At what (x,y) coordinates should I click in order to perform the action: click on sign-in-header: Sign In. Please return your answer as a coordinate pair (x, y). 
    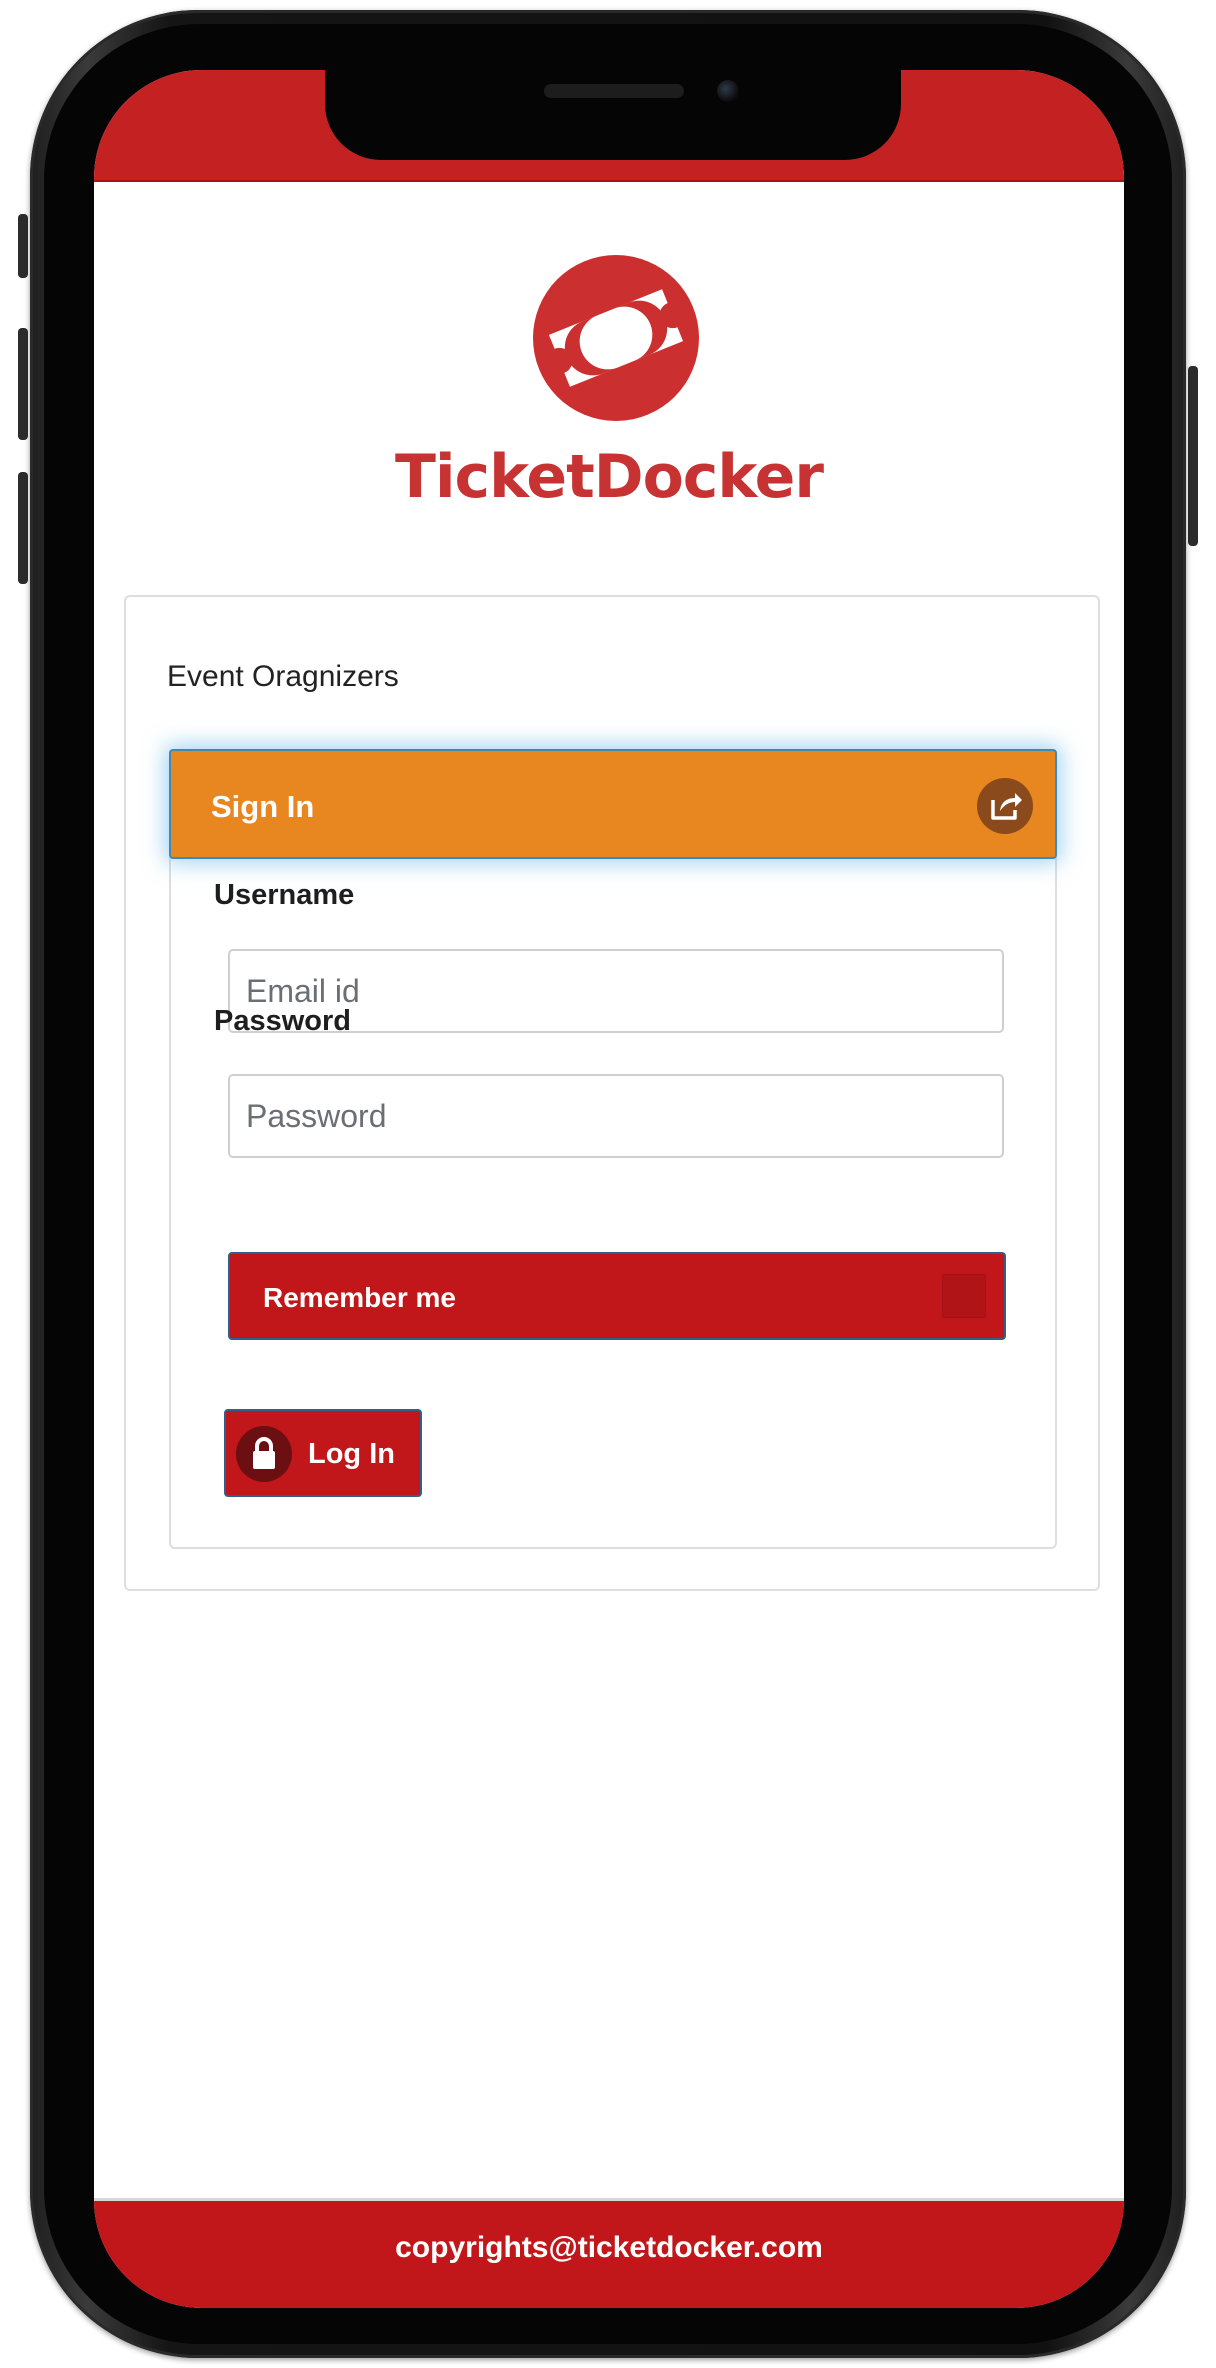
    Looking at the image, I should click on (613, 804).